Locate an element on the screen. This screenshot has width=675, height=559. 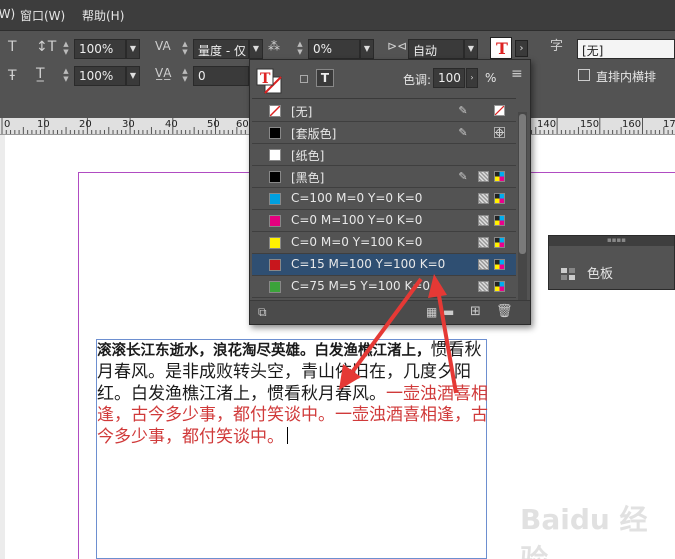
annotation-arrows is located at coordinates (398, 334).